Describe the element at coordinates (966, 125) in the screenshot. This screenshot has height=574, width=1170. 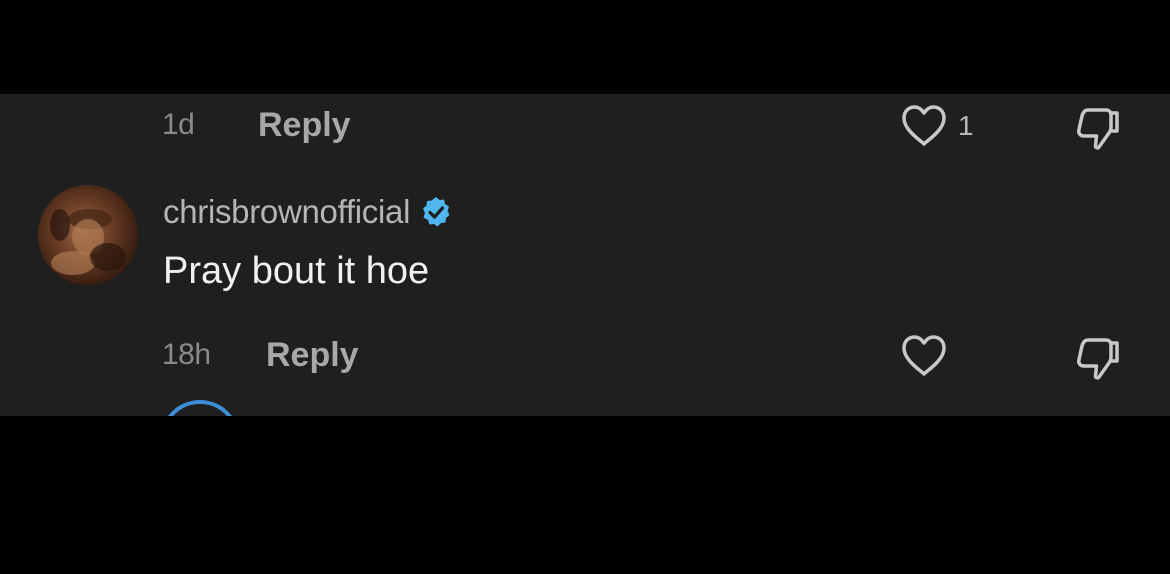
I see `like-count: 1` at that location.